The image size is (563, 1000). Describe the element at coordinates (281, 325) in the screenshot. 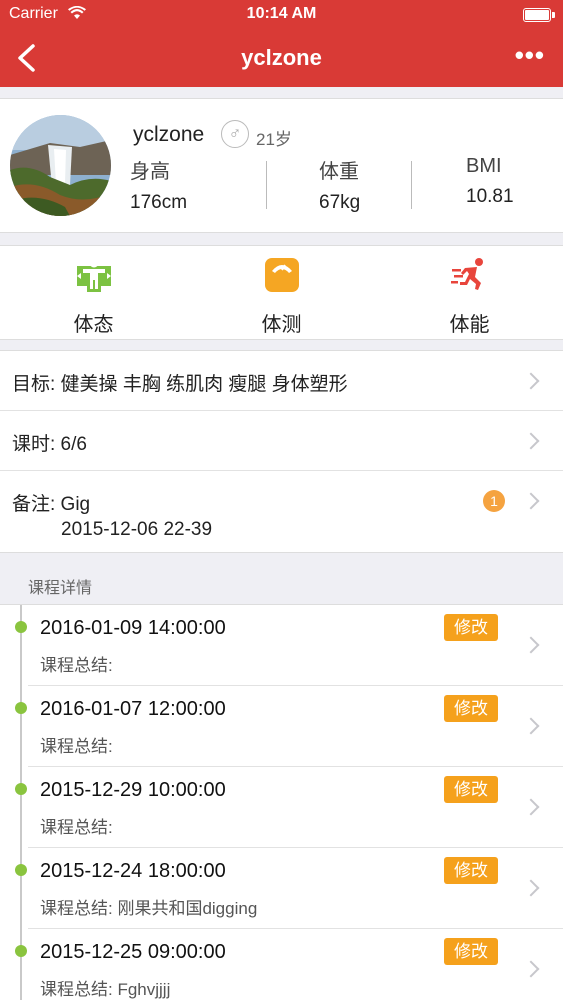

I see `feature-label: 体测` at that location.